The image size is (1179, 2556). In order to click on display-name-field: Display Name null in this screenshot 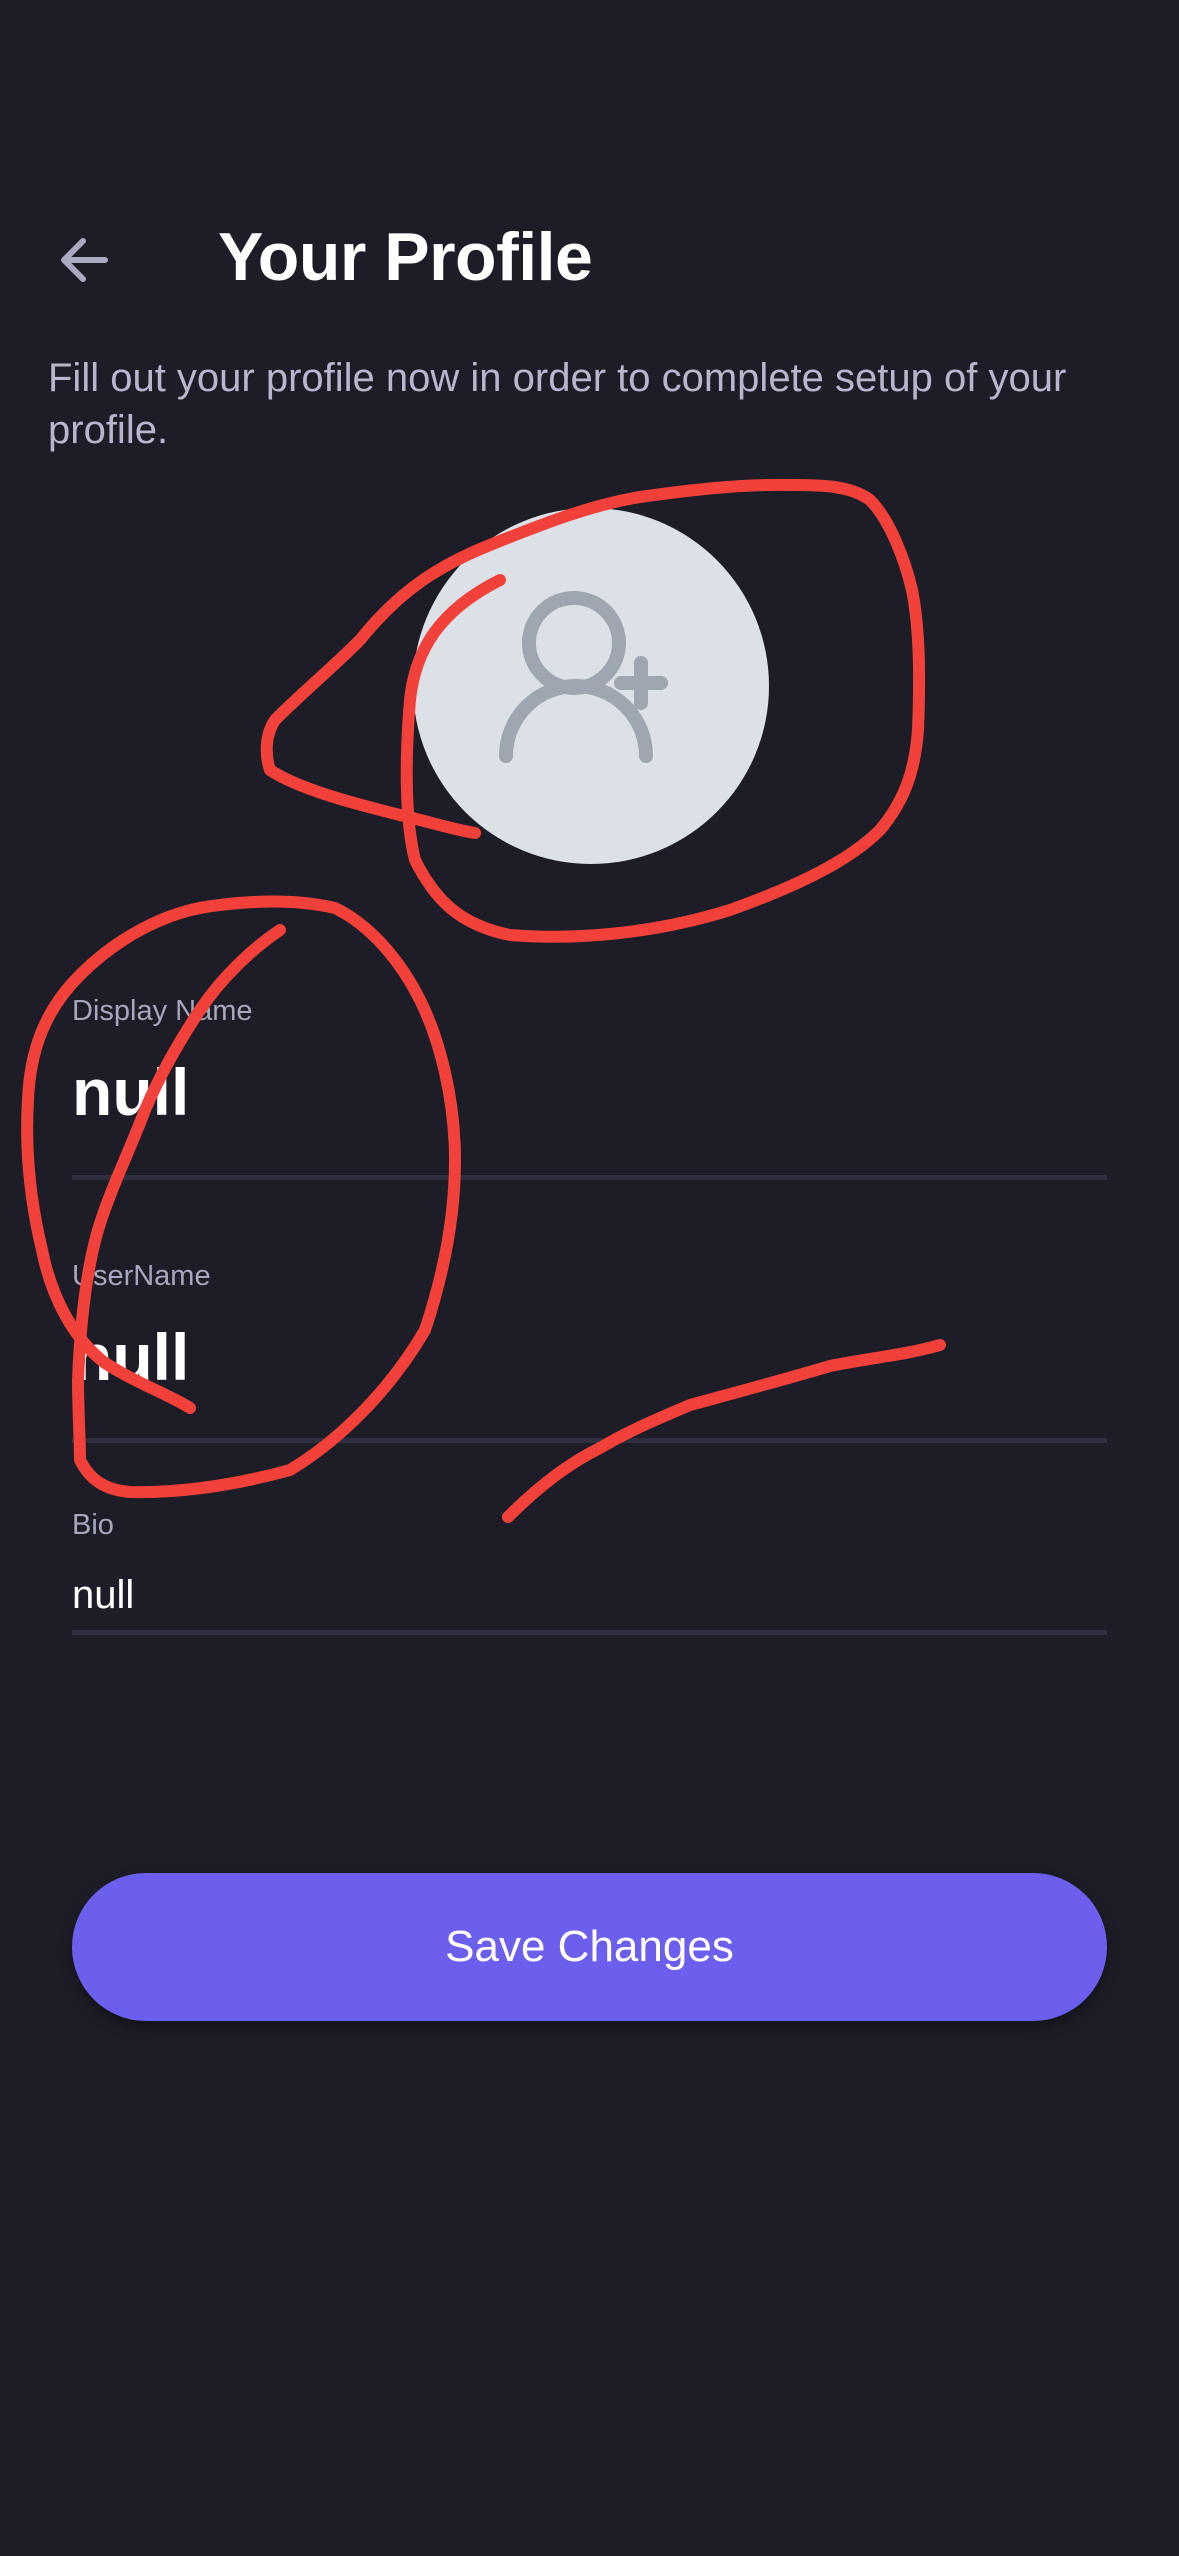, I will do `click(589, 1086)`.